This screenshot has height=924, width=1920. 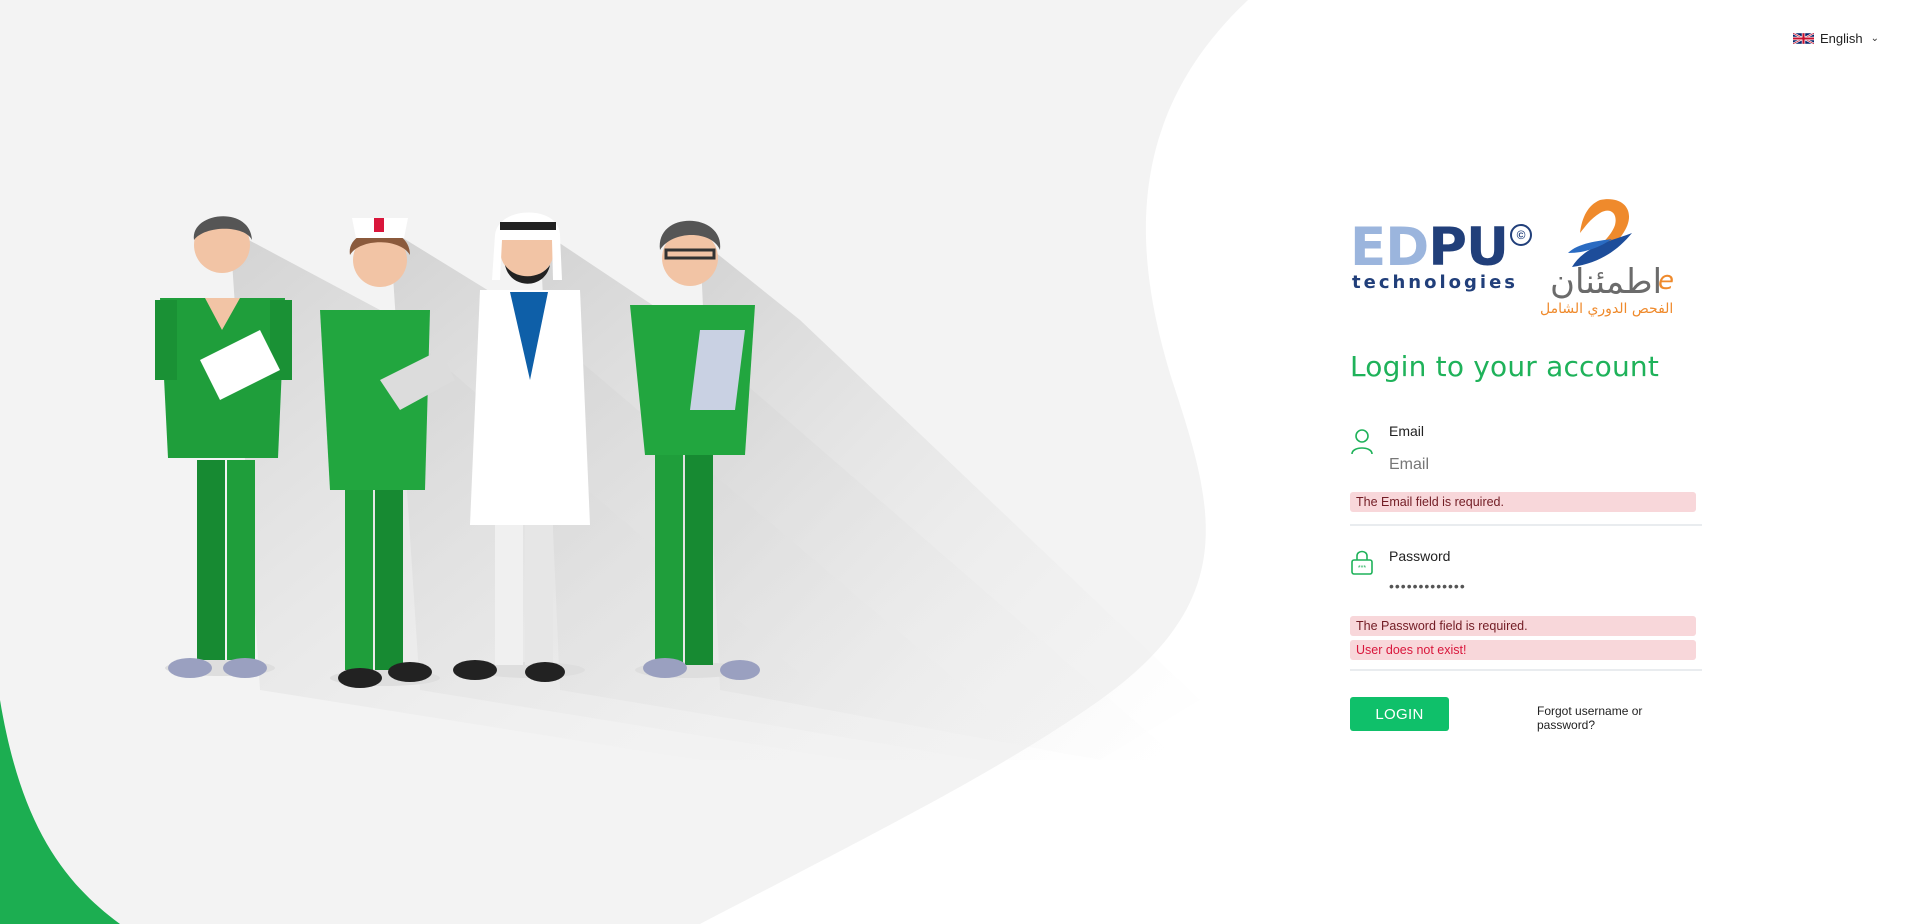 What do you see at coordinates (1505, 366) in the screenshot?
I see `login-title: Login to your account` at bounding box center [1505, 366].